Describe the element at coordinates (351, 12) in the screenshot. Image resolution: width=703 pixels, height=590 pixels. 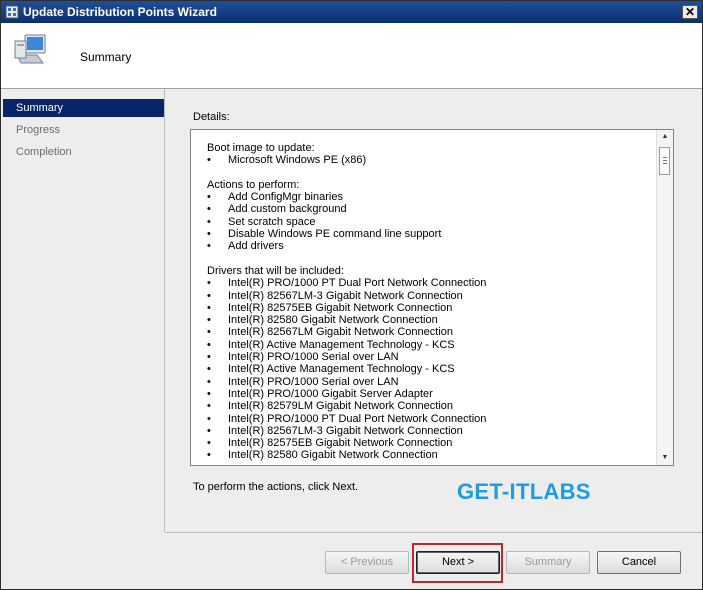
I see `title-bar: Update Distribution Points Wizard ✕` at that location.